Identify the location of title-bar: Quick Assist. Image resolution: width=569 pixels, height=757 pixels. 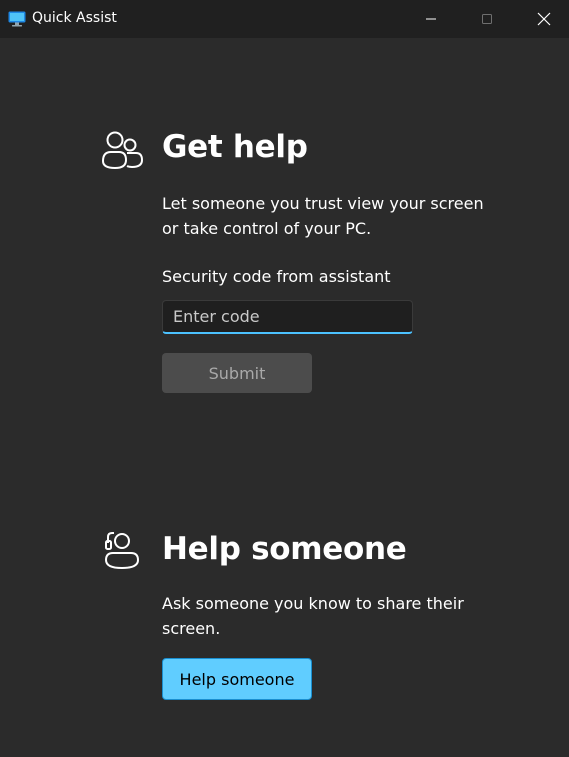
(284, 19).